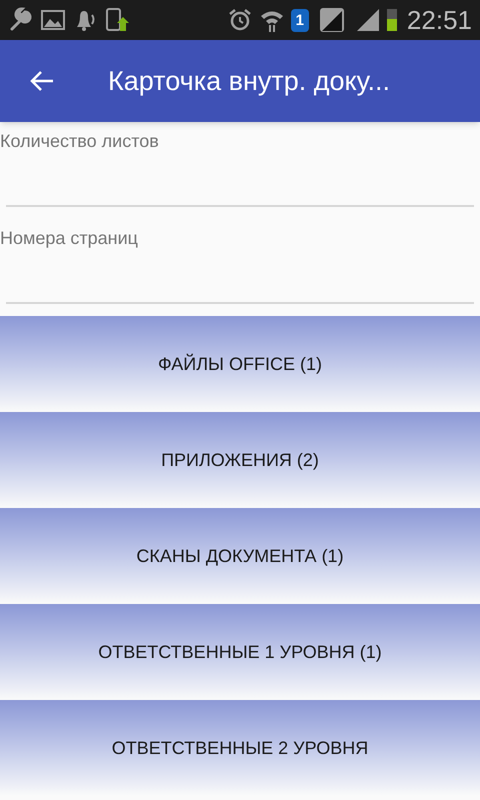  Describe the element at coordinates (240, 748) in the screenshot. I see `section-button: ОТВЕТСТВЕННЫЕ 2 УРОВНЯ` at that location.